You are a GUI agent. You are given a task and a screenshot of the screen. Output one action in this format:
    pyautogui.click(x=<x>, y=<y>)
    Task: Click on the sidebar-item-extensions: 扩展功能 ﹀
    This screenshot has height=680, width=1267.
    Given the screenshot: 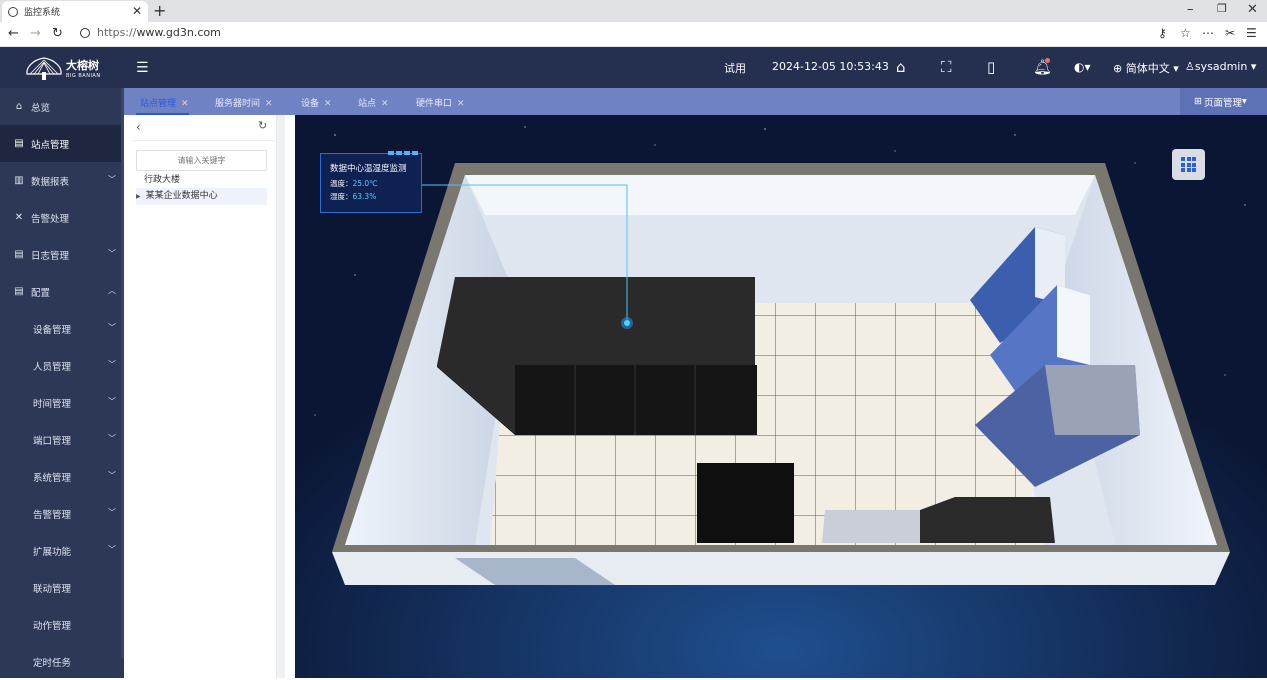 What is the action you would take?
    pyautogui.click(x=62, y=550)
    